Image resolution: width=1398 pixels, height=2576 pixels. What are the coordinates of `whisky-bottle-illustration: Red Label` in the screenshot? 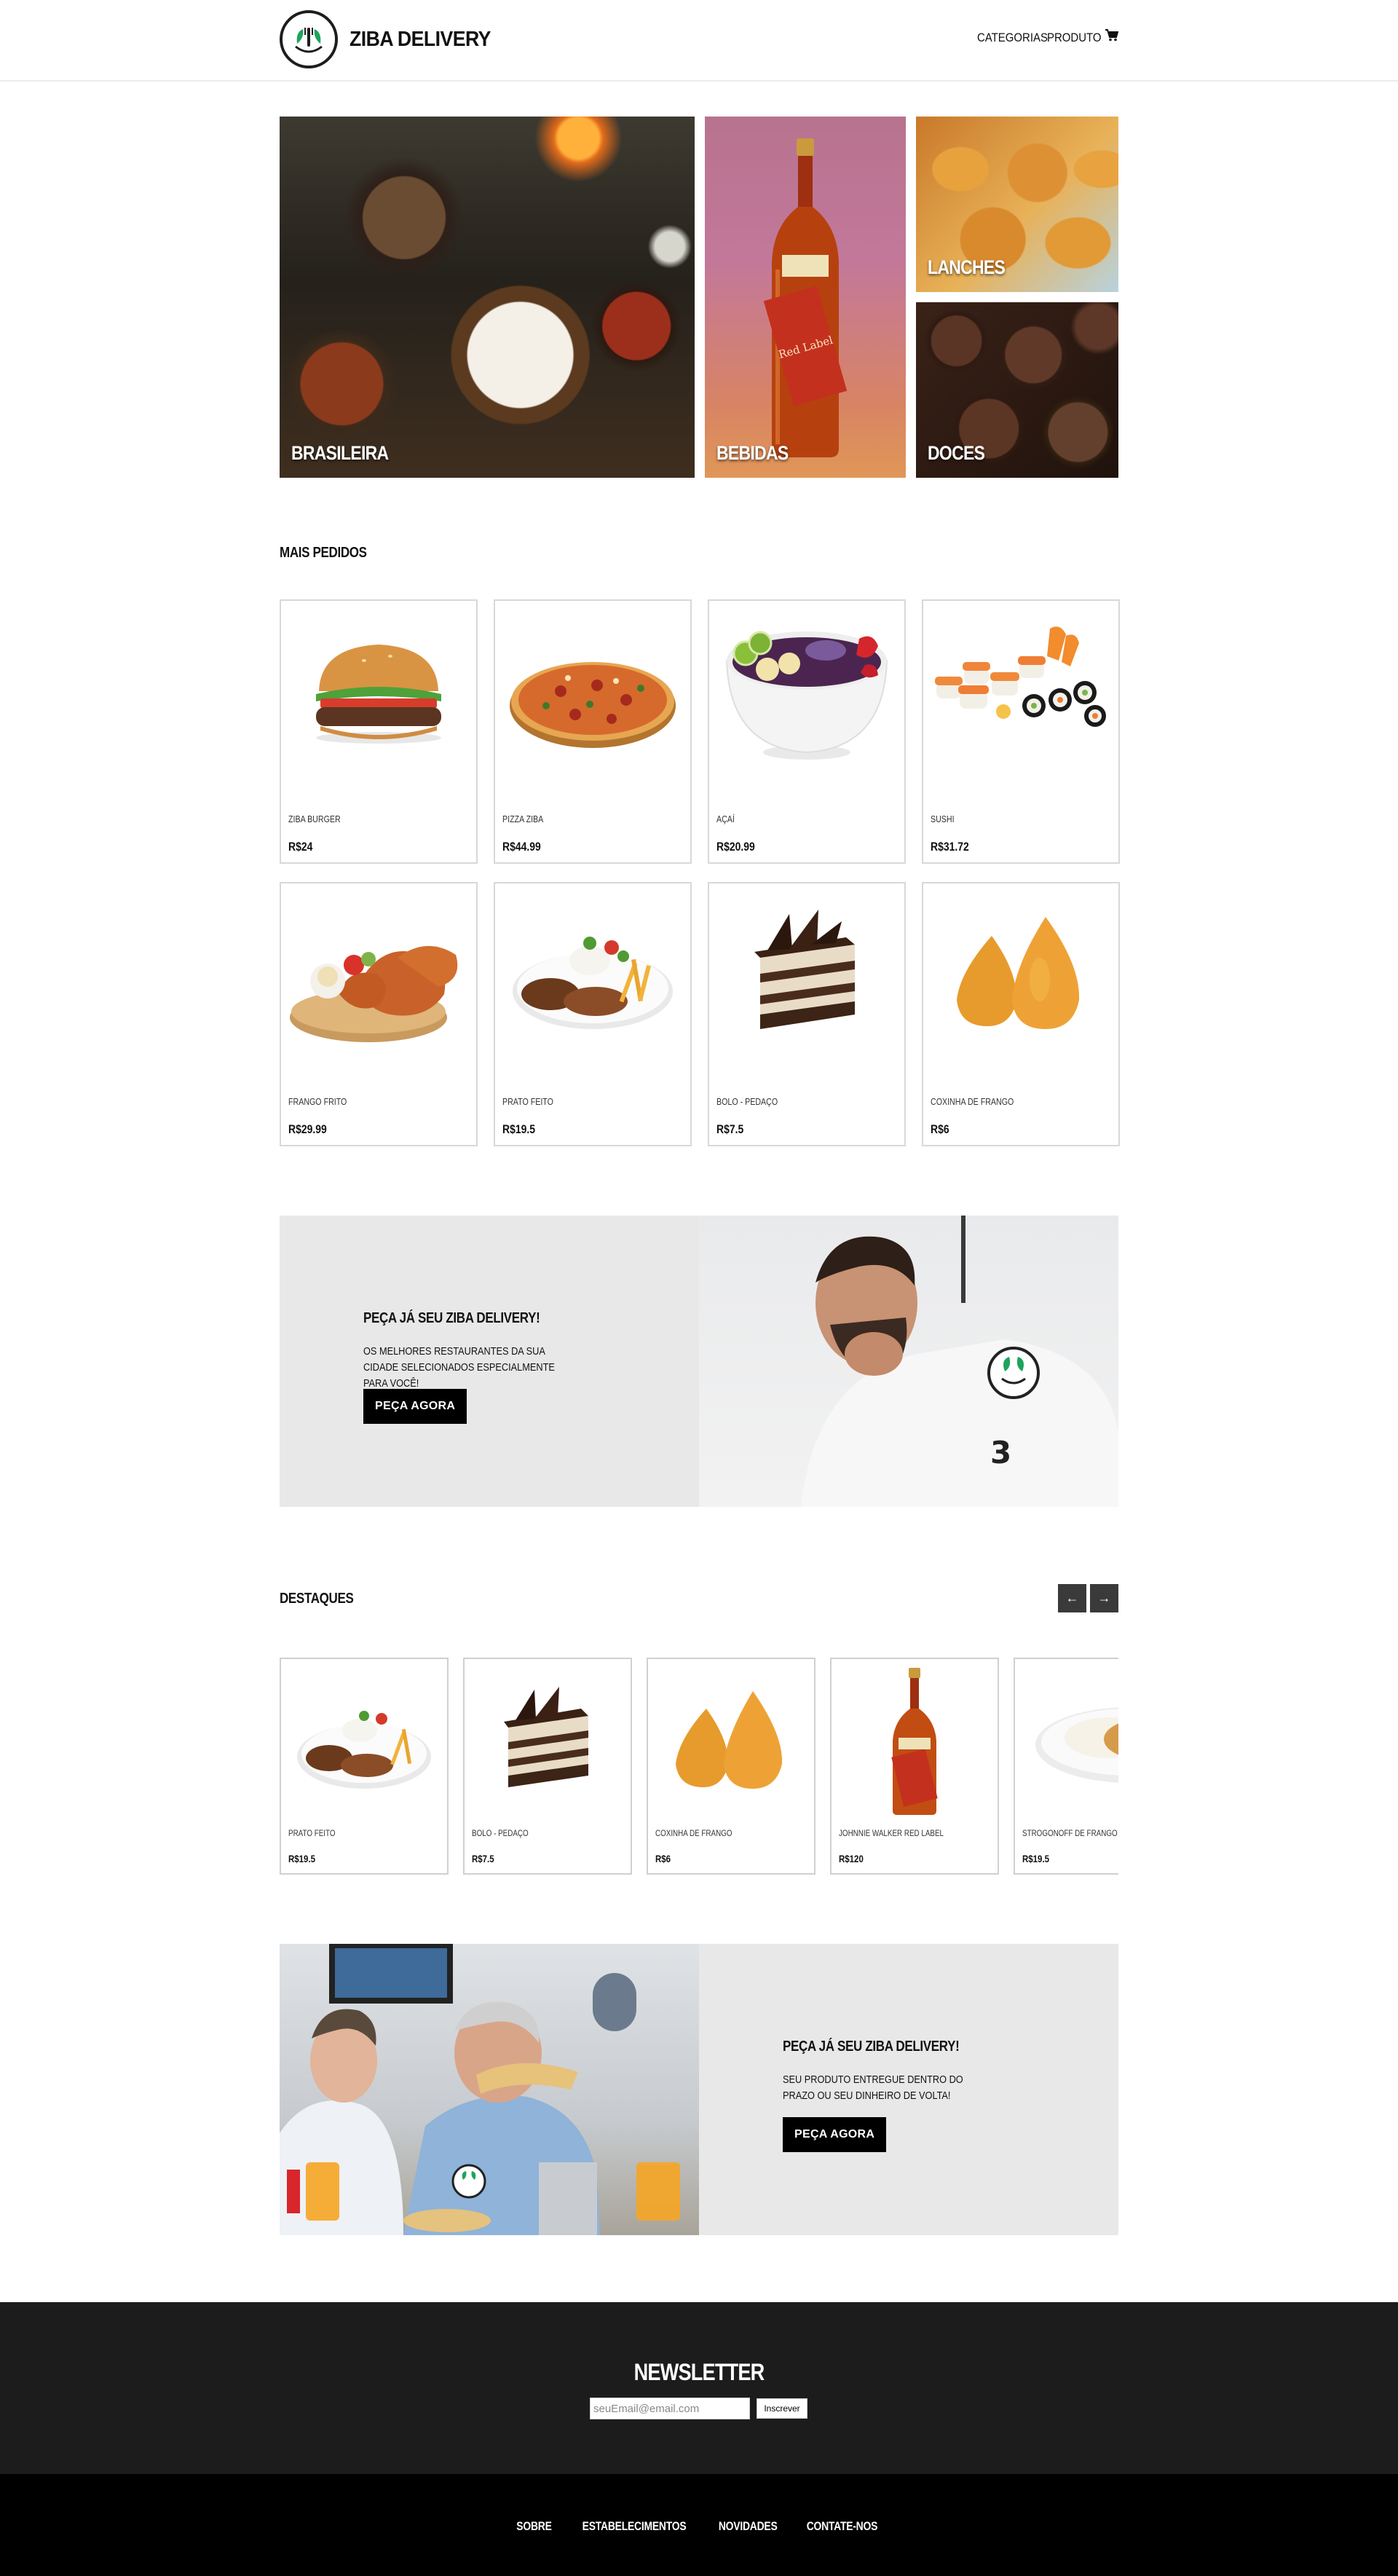 It's located at (805, 297).